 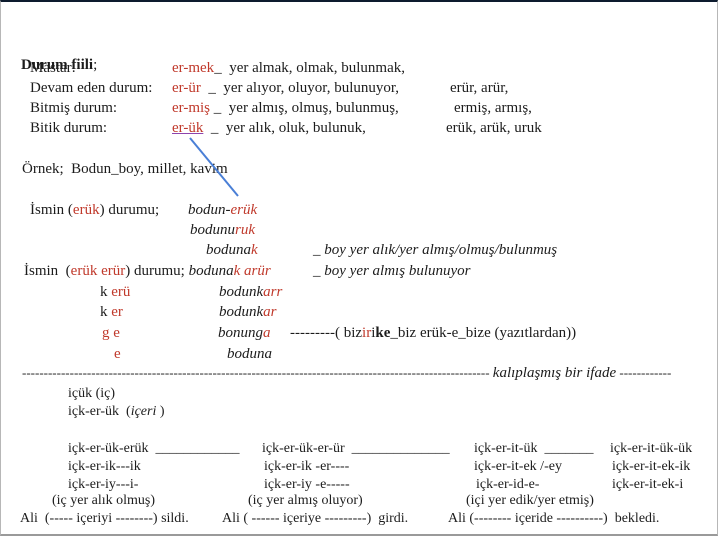 What do you see at coordinates (305, 500) in the screenshot?
I see `col2-line-3: (iç yer almış oluyor)` at bounding box center [305, 500].